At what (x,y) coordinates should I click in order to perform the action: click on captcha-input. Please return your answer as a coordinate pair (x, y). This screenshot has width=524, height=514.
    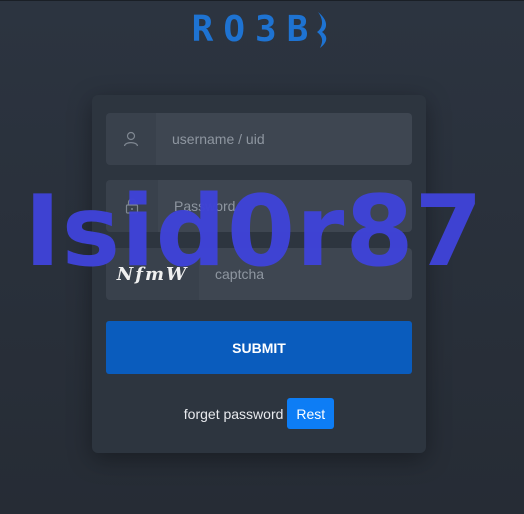
    Looking at the image, I should click on (305, 274).